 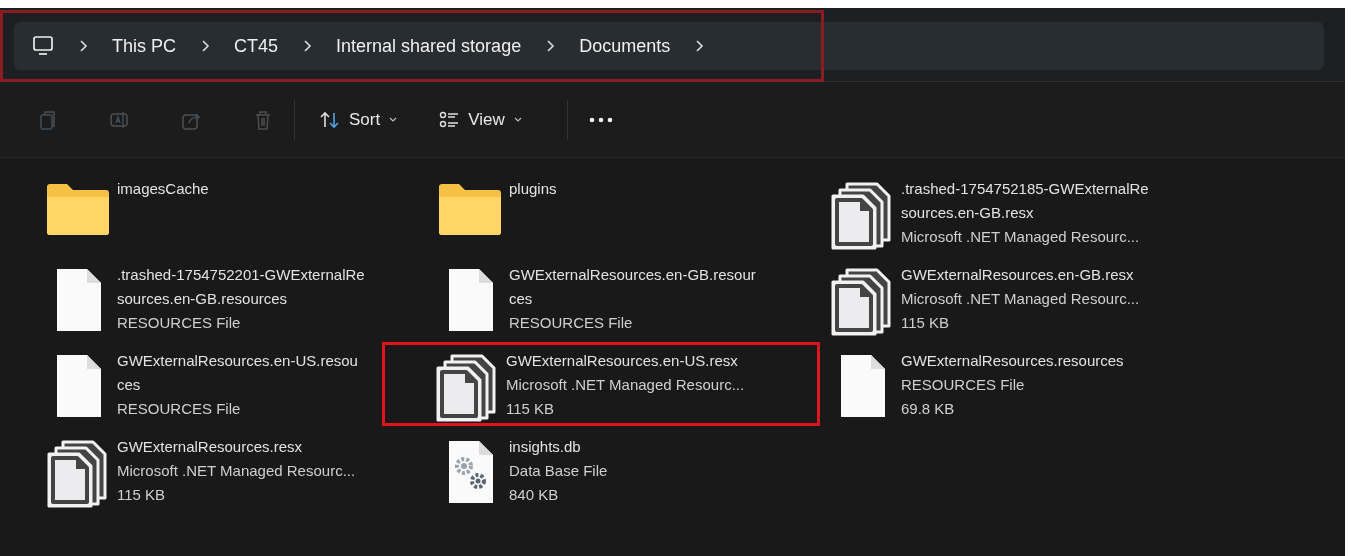 What do you see at coordinates (144, 46) in the screenshot?
I see `breadcrumb-item: This PC` at bounding box center [144, 46].